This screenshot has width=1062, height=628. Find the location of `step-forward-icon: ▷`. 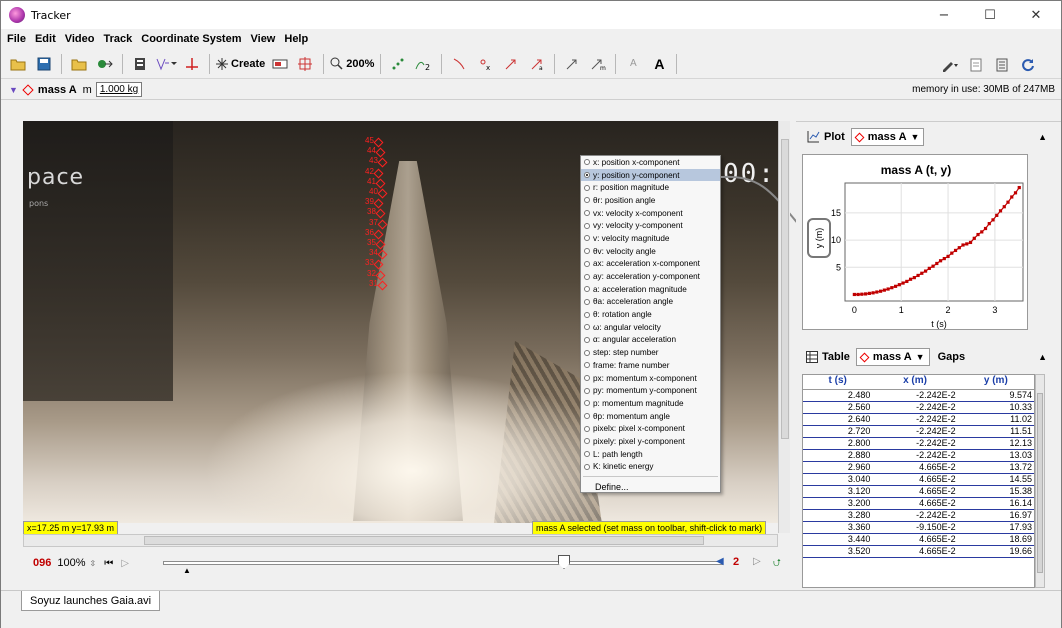

step-forward-icon: ▷ is located at coordinates (757, 561).